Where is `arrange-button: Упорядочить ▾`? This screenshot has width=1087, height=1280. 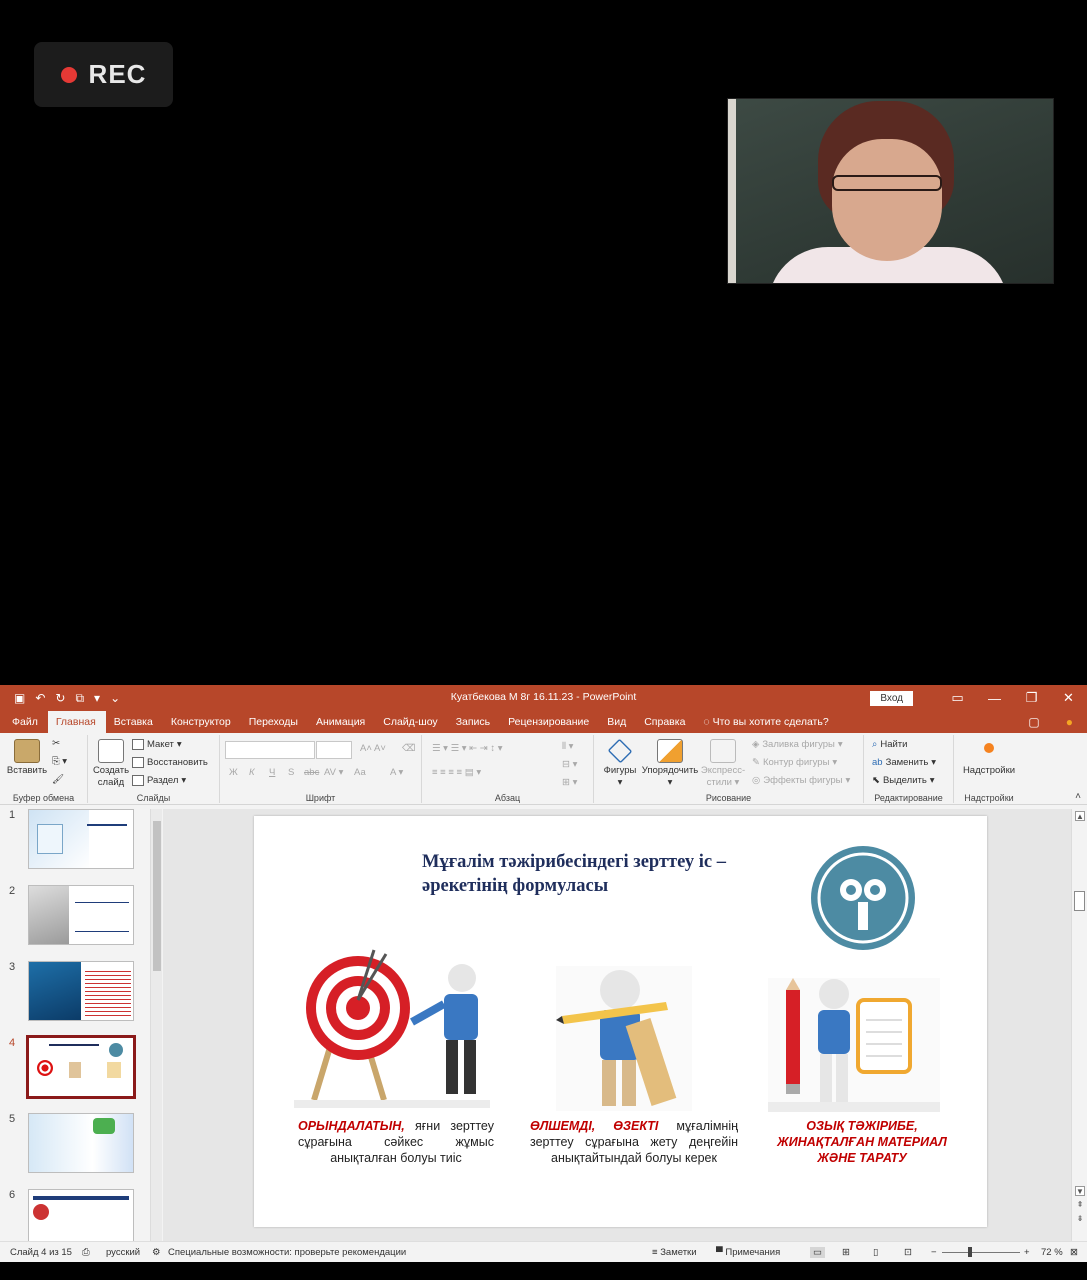
arrange-button: Упорядочить ▾ is located at coordinates (670, 764).